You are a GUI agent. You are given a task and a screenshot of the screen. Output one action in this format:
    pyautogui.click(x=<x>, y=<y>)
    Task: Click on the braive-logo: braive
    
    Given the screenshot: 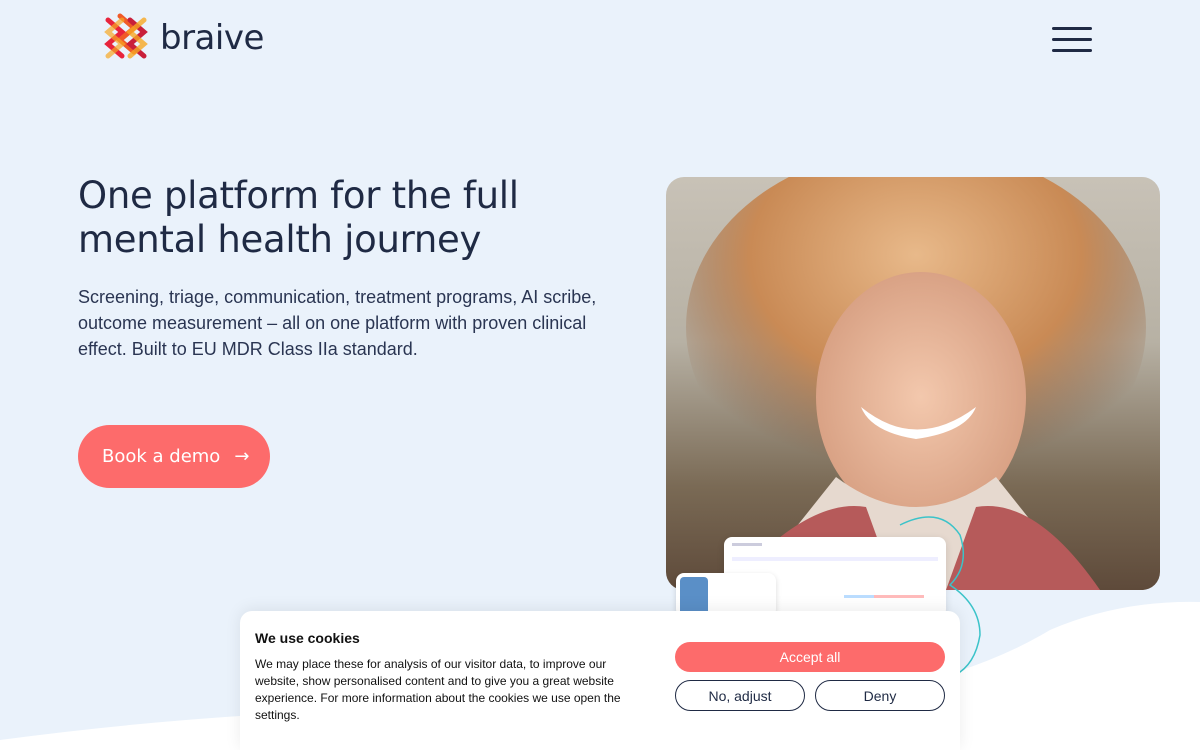 What is the action you would take?
    pyautogui.click(x=182, y=38)
    